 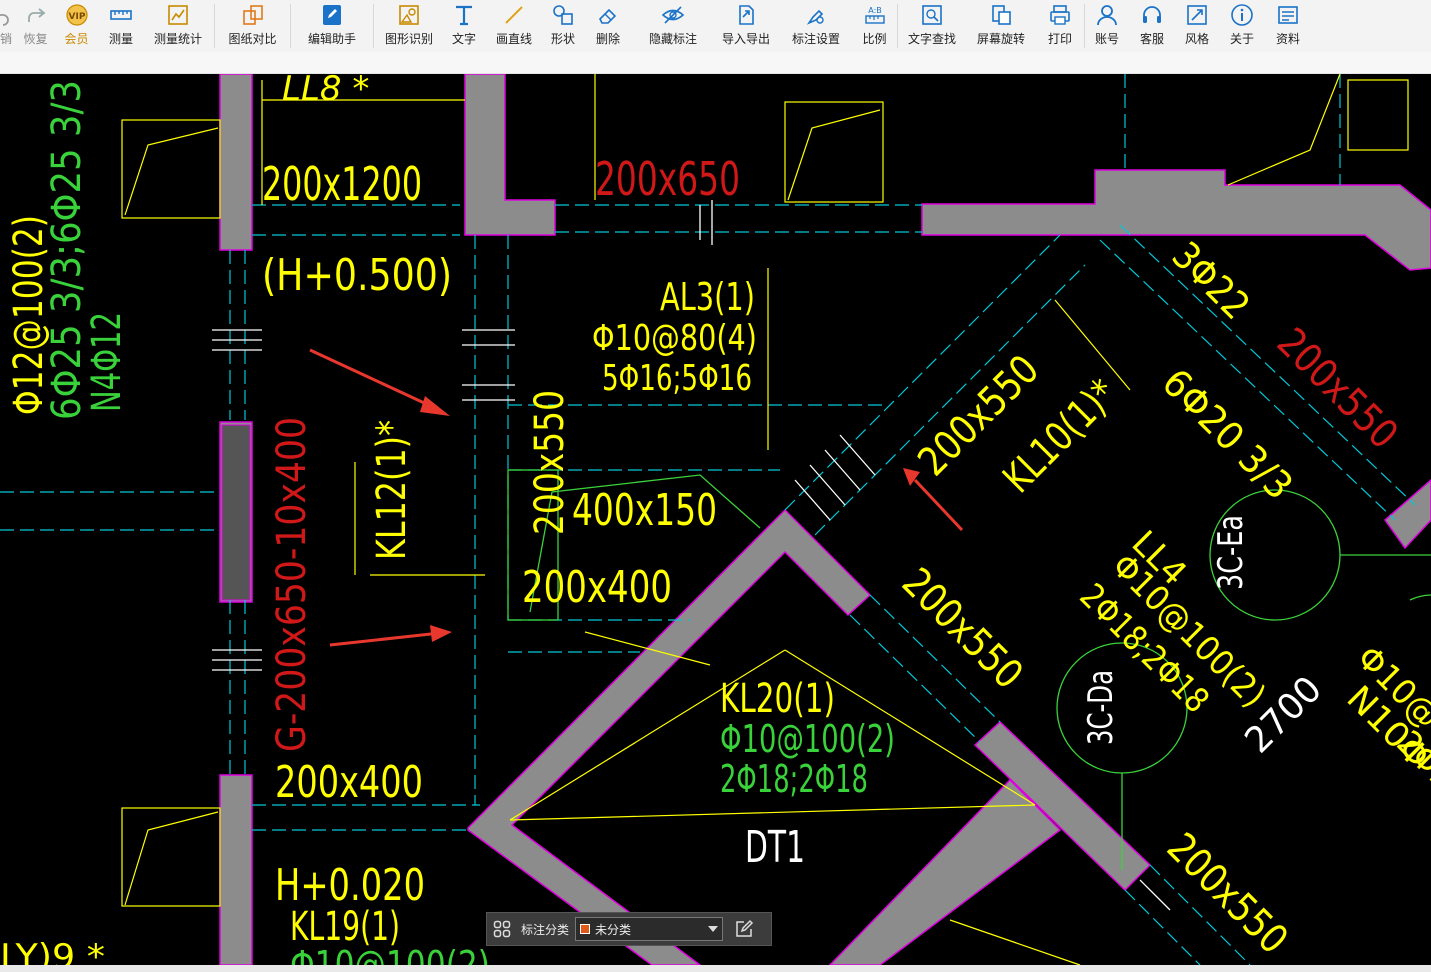 What do you see at coordinates (649, 929) in the screenshot?
I see `category-select: 未分类` at bounding box center [649, 929].